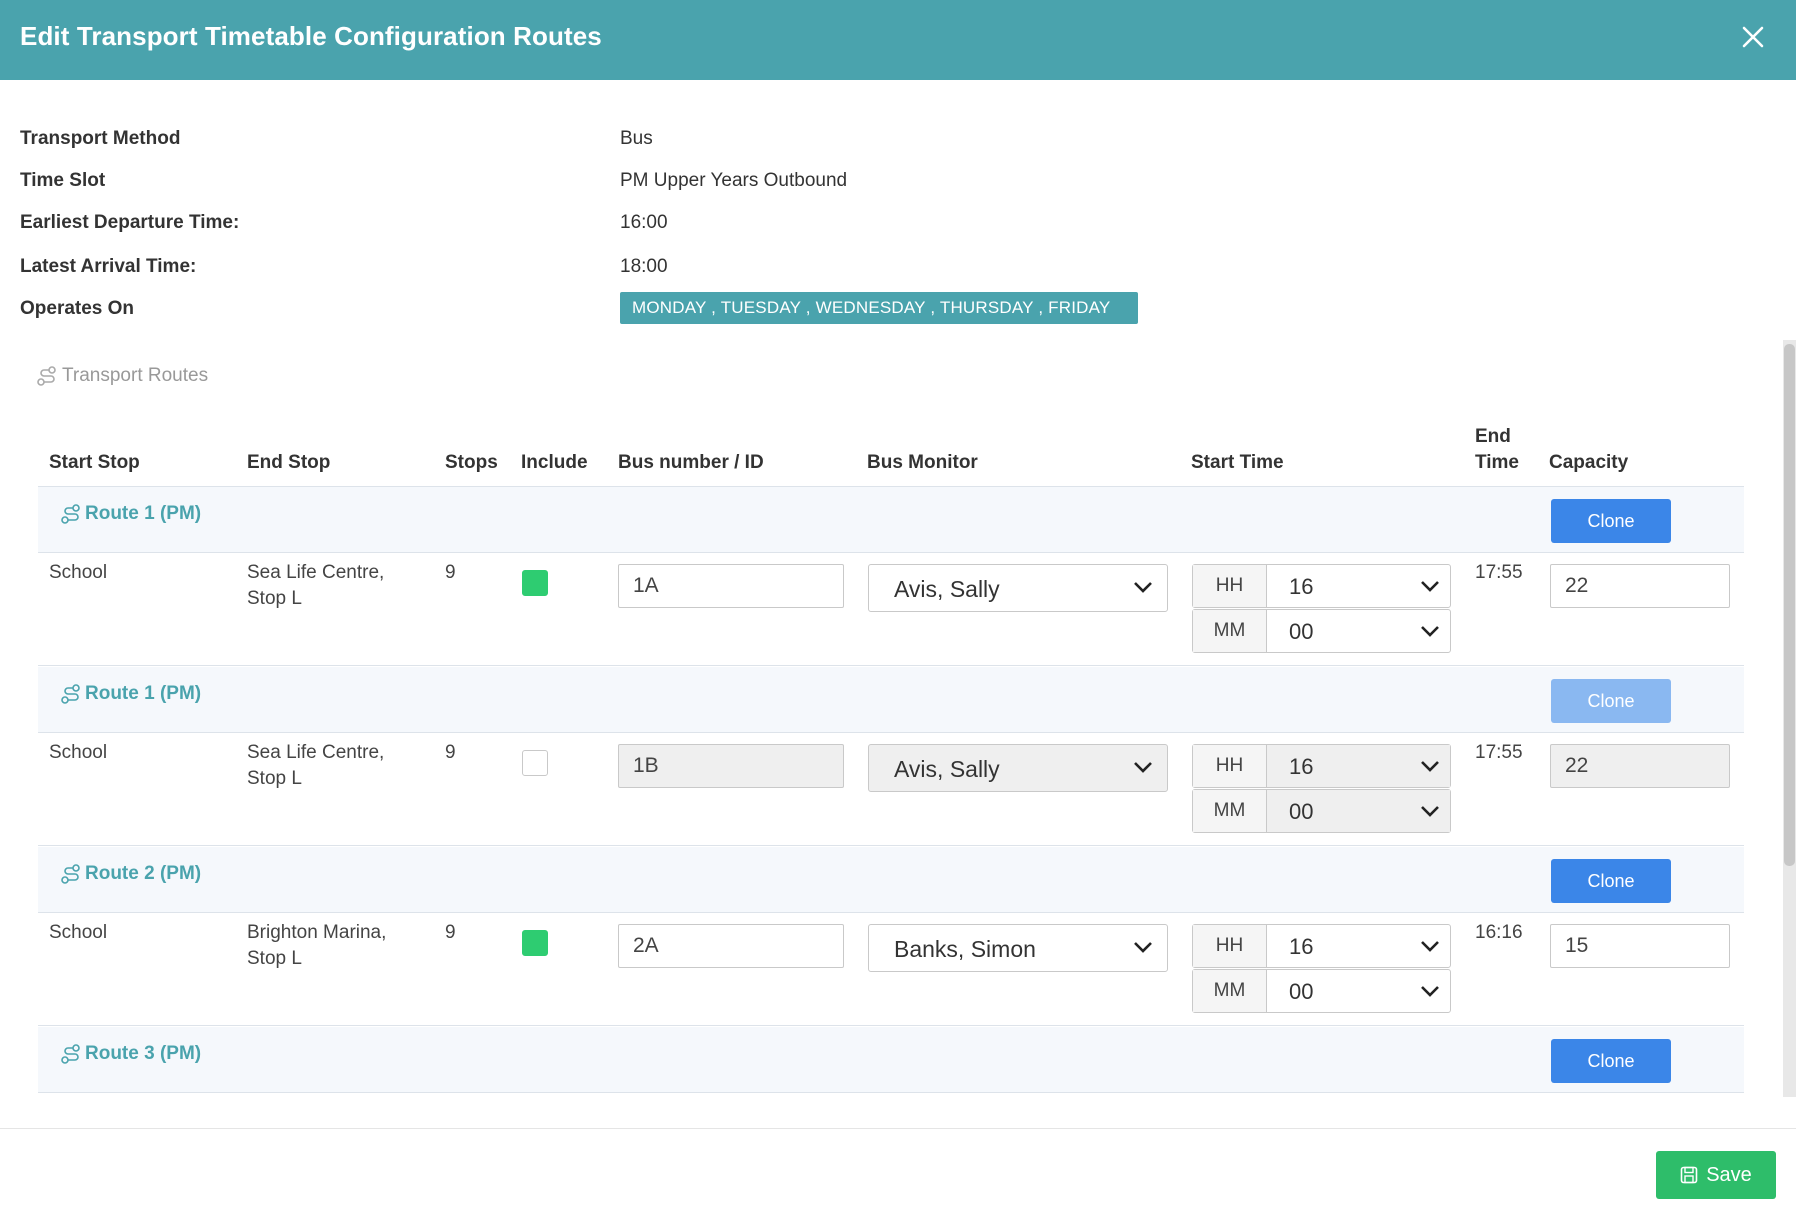 Image resolution: width=1796 pixels, height=1214 pixels. Describe the element at coordinates (94, 462) in the screenshot. I see `header-start-stop: Start Stop` at that location.